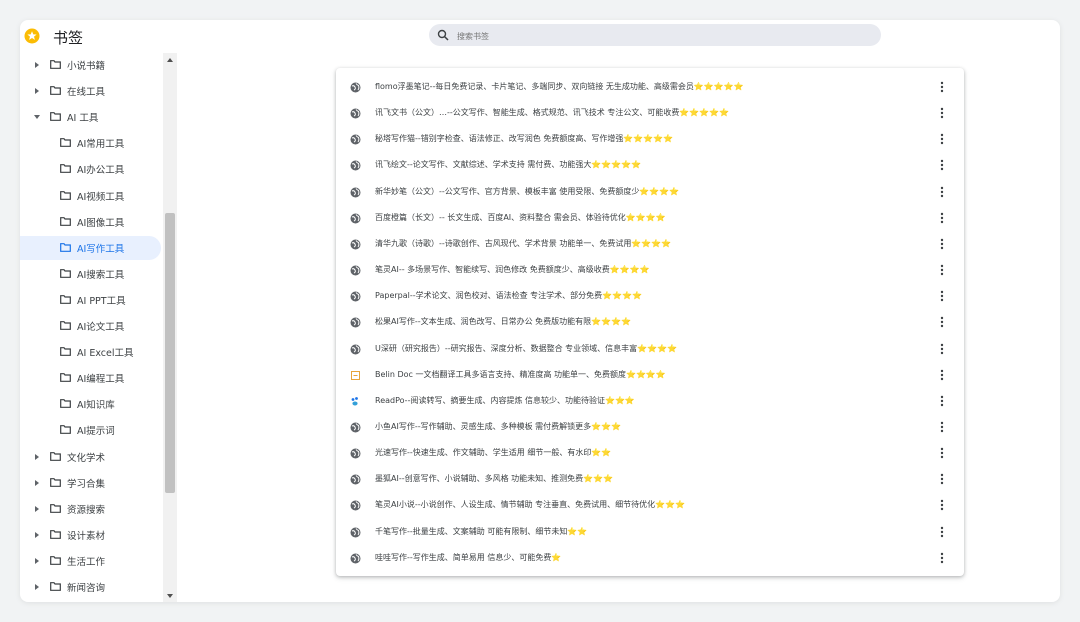 This screenshot has width=1080, height=622. What do you see at coordinates (90, 509) in the screenshot?
I see `sidebar-item: 资源搜索` at bounding box center [90, 509].